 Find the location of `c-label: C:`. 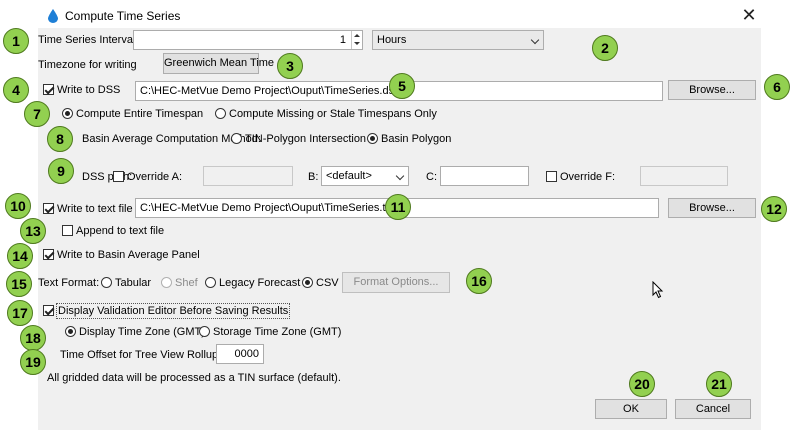

c-label: C: is located at coordinates (431, 177).